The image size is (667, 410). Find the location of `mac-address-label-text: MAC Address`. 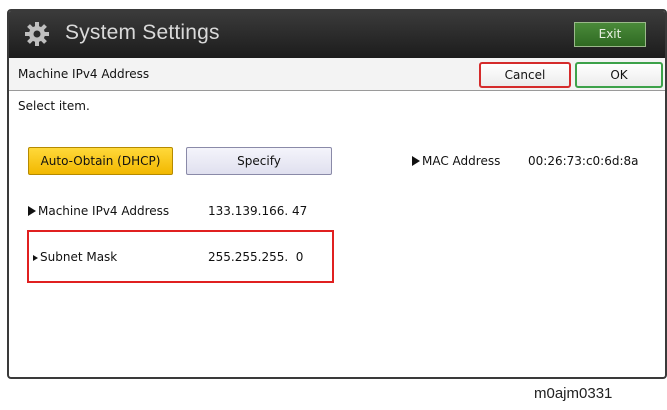

mac-address-label-text: MAC Address is located at coordinates (461, 161).